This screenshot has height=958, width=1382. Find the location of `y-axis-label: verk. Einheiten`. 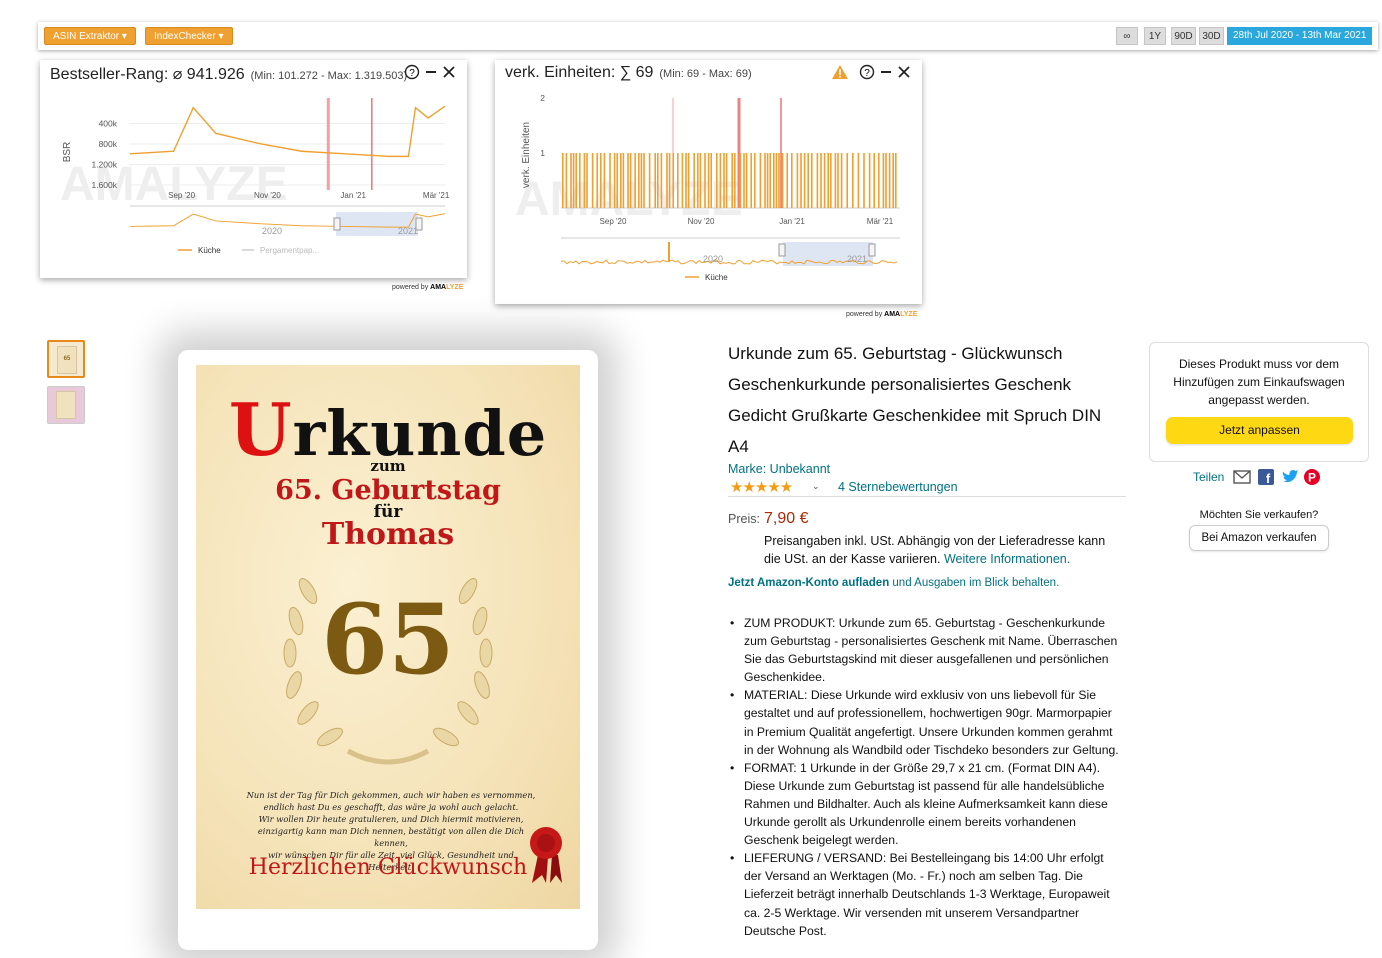

y-axis-label: verk. Einheiten is located at coordinates (526, 155).